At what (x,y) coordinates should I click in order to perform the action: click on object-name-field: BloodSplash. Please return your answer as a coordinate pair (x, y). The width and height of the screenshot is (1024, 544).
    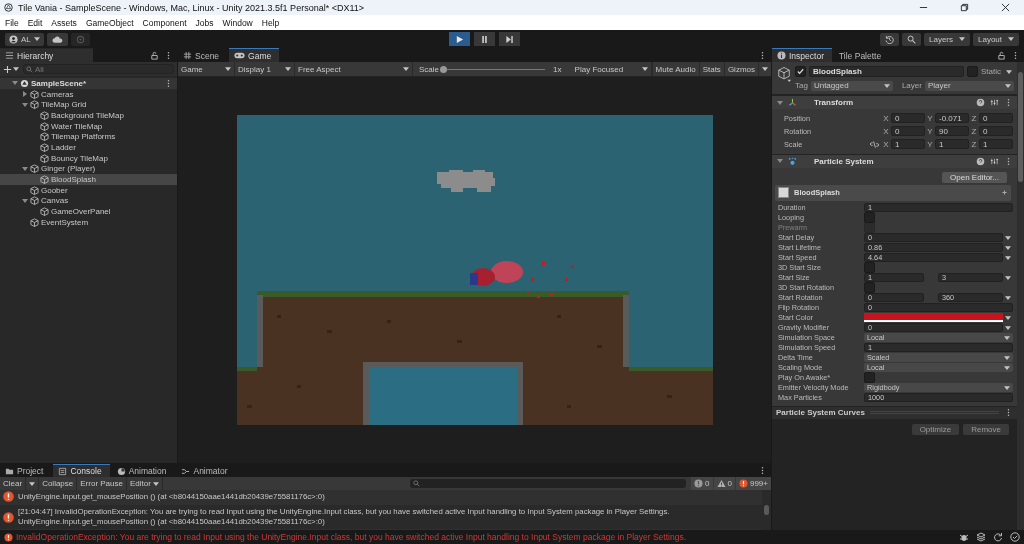
    Looking at the image, I should click on (886, 71).